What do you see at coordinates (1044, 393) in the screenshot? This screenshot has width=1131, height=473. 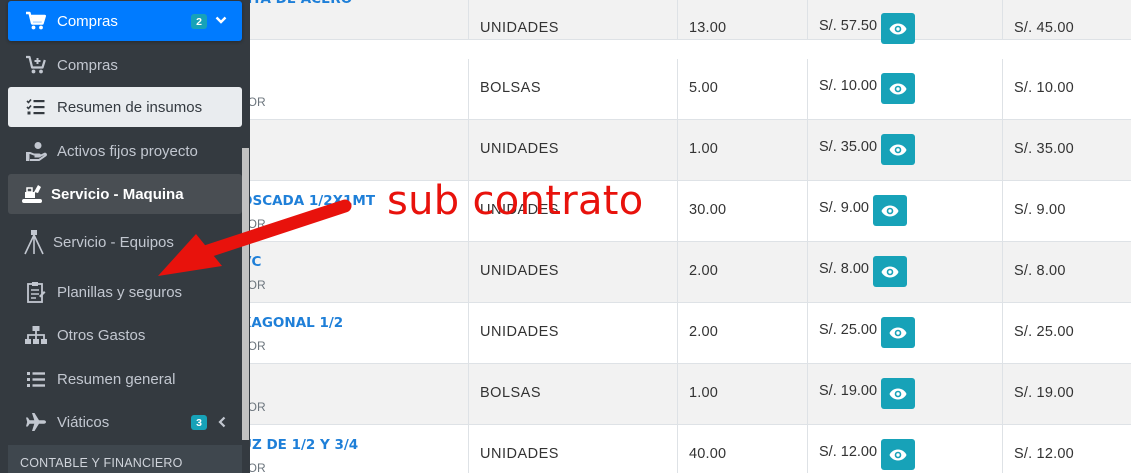 I see `total-text: S/. 19.00` at bounding box center [1044, 393].